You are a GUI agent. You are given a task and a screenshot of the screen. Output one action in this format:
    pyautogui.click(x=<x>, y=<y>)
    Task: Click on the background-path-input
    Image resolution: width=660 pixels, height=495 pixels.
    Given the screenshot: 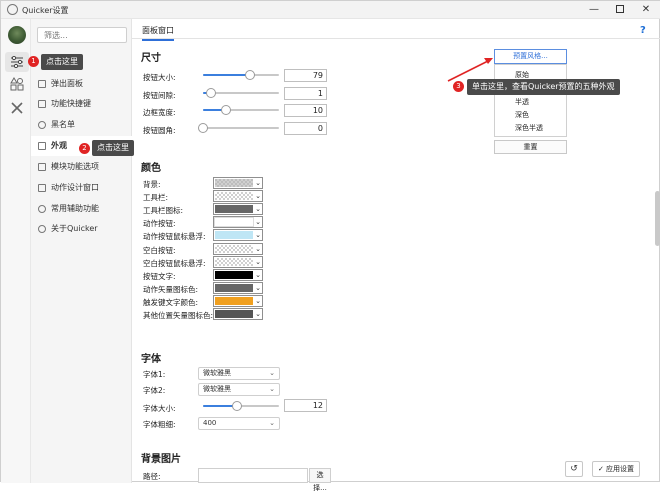 What is the action you would take?
    pyautogui.click(x=253, y=475)
    